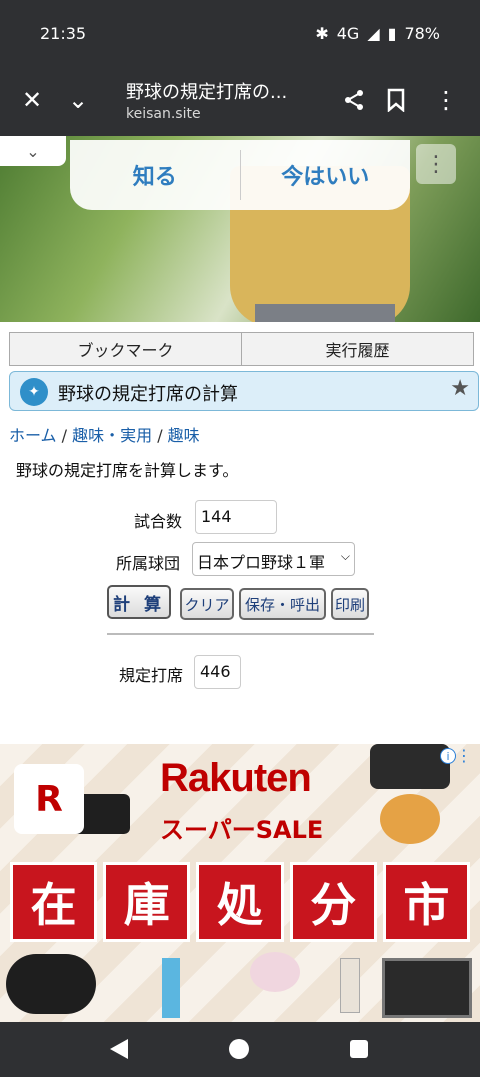 The image size is (480, 1077). I want to click on ad-banner-char: 庫, so click(147, 902).